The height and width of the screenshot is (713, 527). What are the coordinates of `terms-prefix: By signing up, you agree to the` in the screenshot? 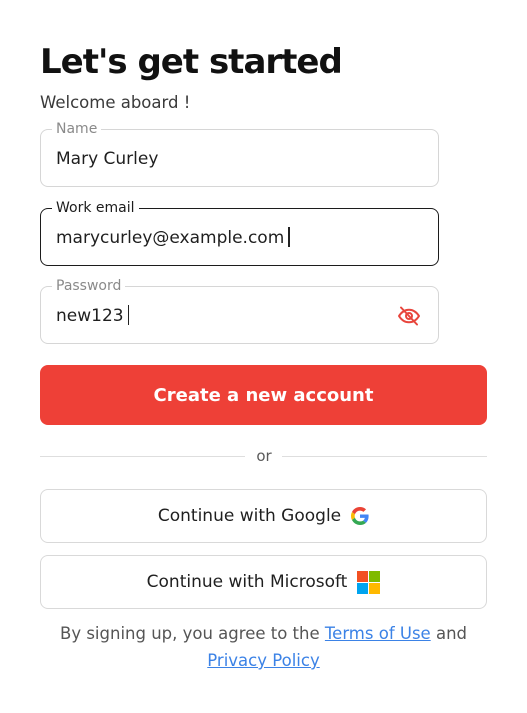 It's located at (190, 633).